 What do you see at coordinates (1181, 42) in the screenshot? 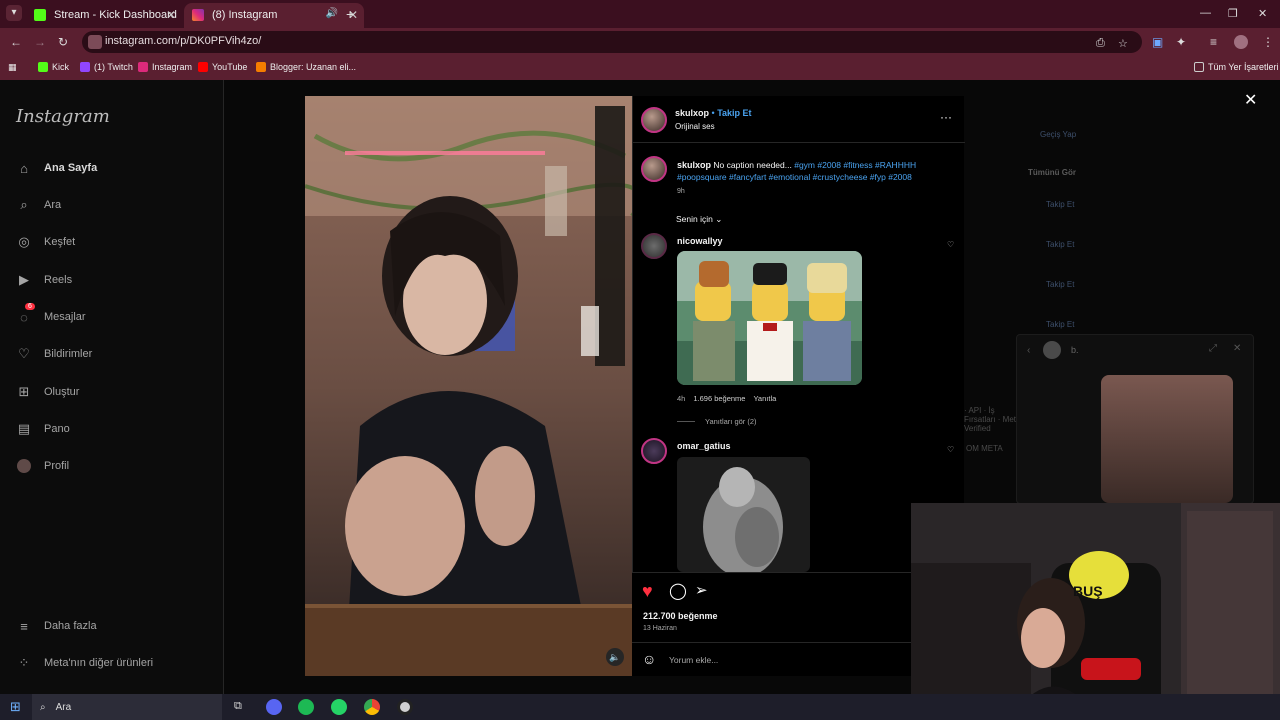
I see `extensions-icon: ✦` at bounding box center [1181, 42].